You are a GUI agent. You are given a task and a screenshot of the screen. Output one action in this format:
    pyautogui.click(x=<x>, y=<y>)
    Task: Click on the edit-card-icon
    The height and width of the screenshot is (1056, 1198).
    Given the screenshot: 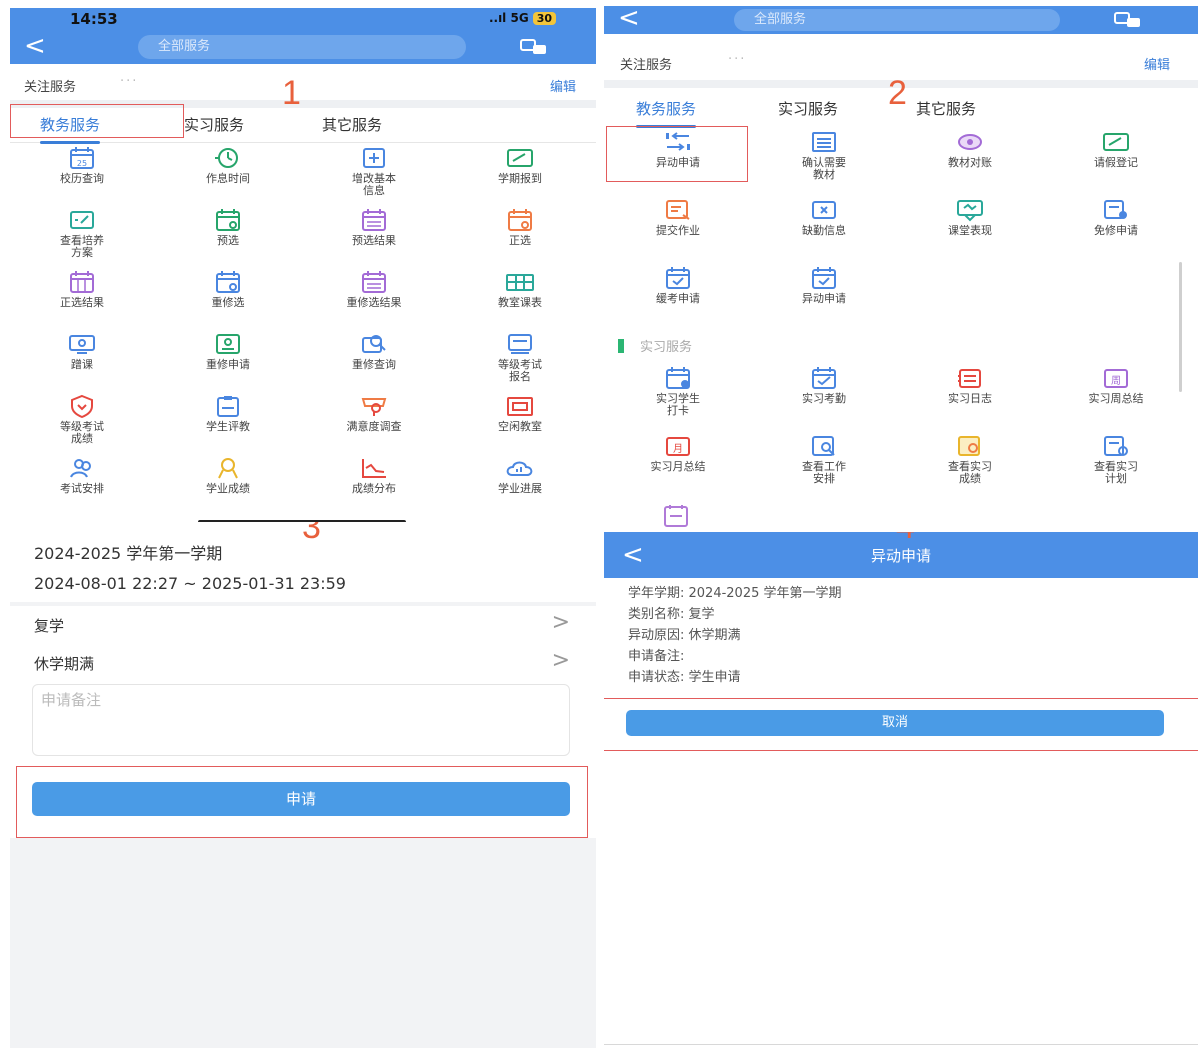 What is the action you would take?
    pyautogui.click(x=1116, y=142)
    